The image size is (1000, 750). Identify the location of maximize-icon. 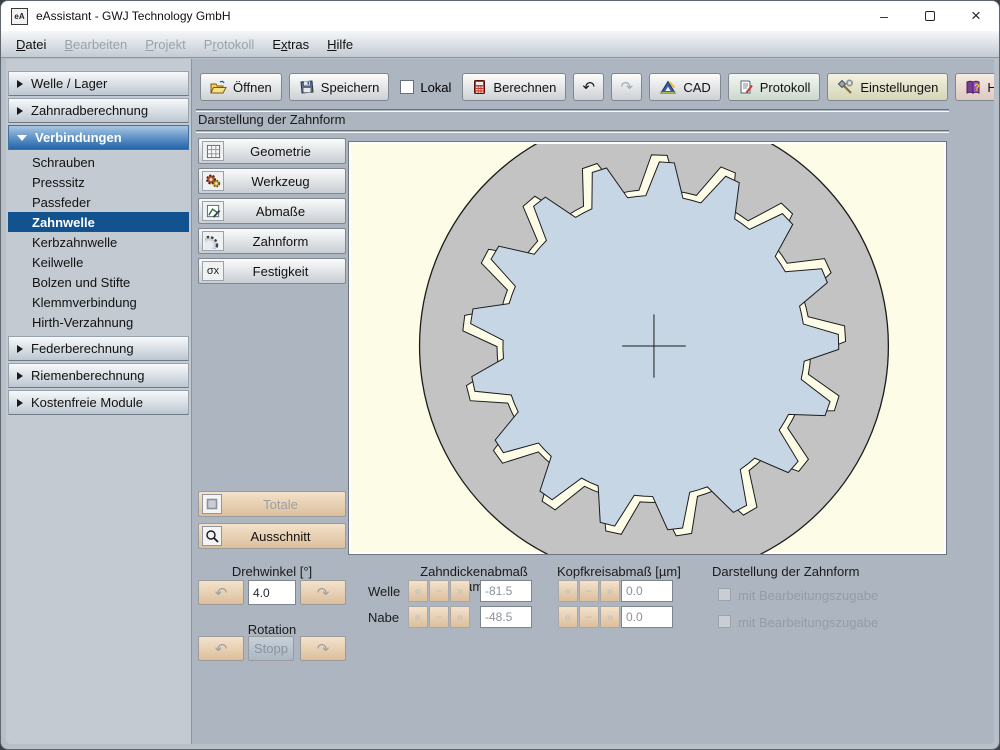
(930, 16).